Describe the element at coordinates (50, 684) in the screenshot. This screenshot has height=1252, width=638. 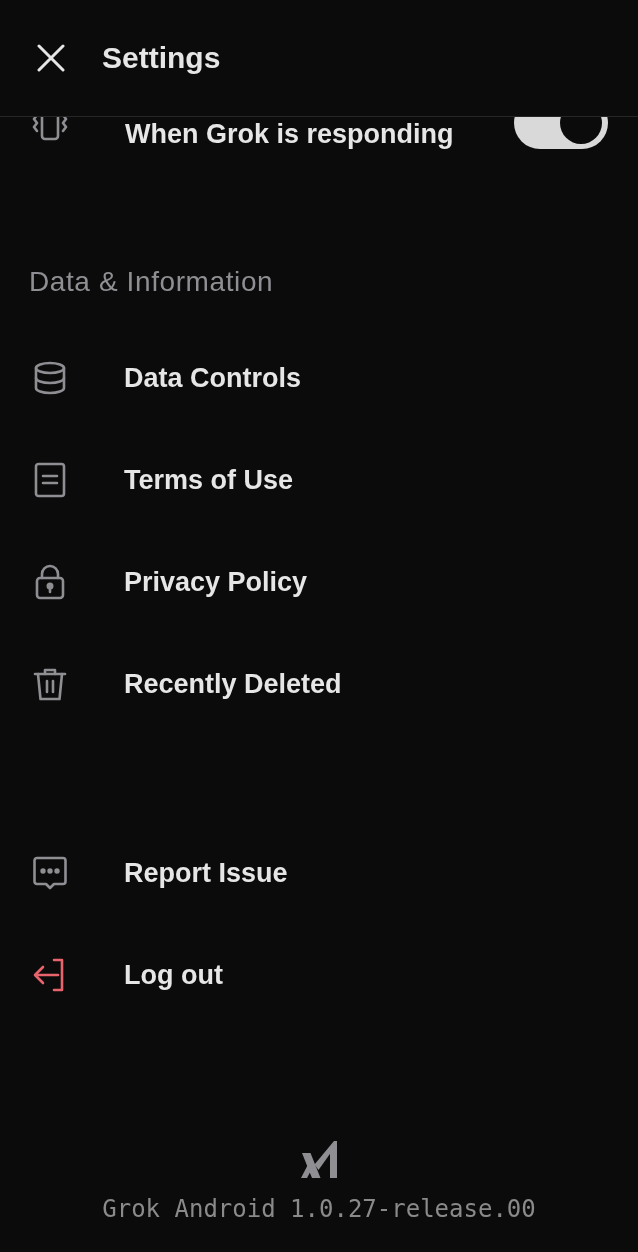
I see `trash-icon` at that location.